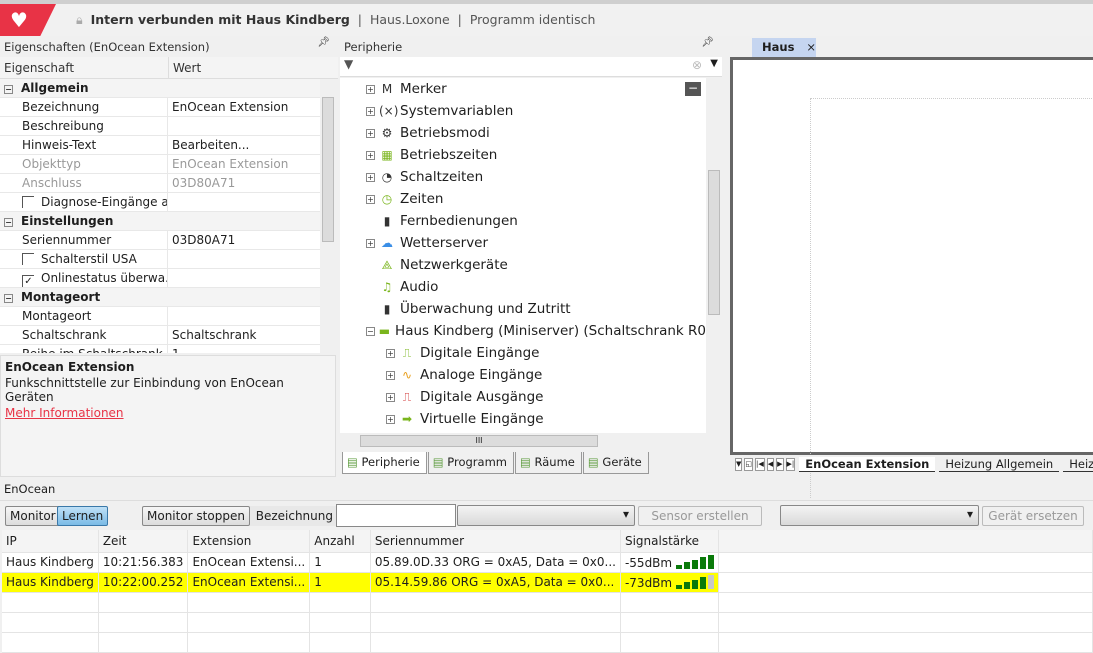 The height and width of the screenshot is (653, 1093). I want to click on column-header: Signalstärke, so click(670, 541).